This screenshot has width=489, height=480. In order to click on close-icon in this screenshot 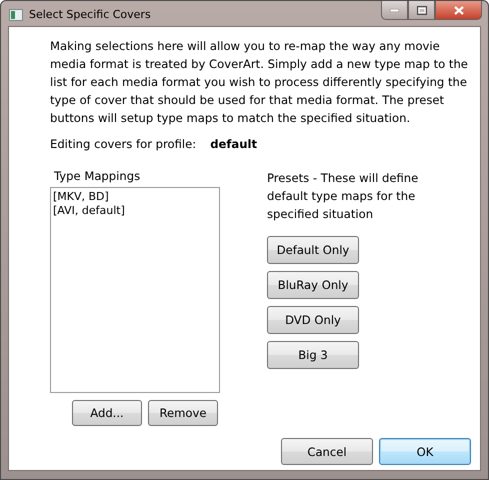, I will do `click(459, 10)`.